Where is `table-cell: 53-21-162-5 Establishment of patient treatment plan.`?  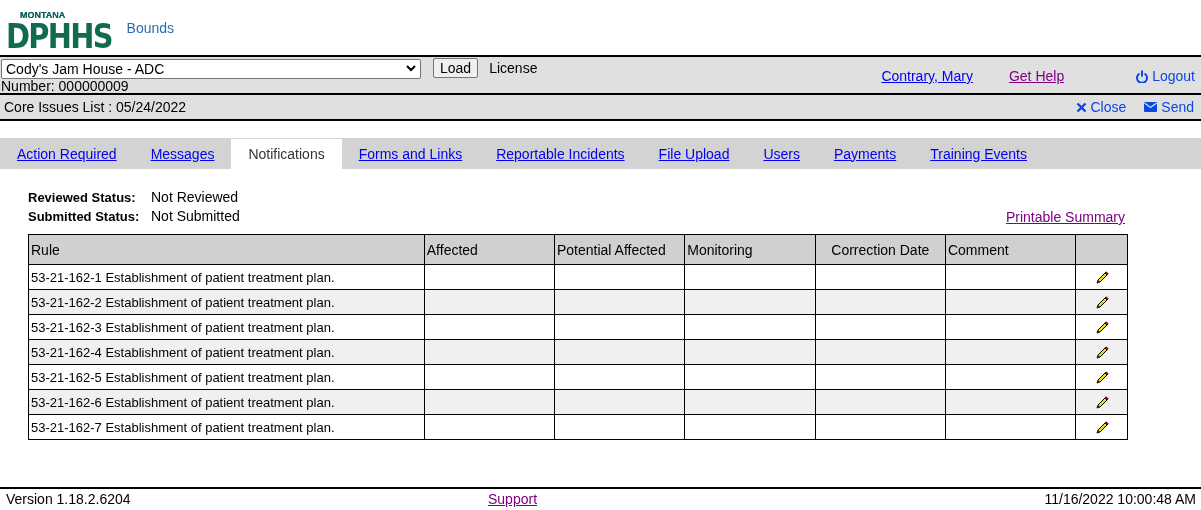
table-cell: 53-21-162-5 Establishment of patient treatment plan. is located at coordinates (226, 377).